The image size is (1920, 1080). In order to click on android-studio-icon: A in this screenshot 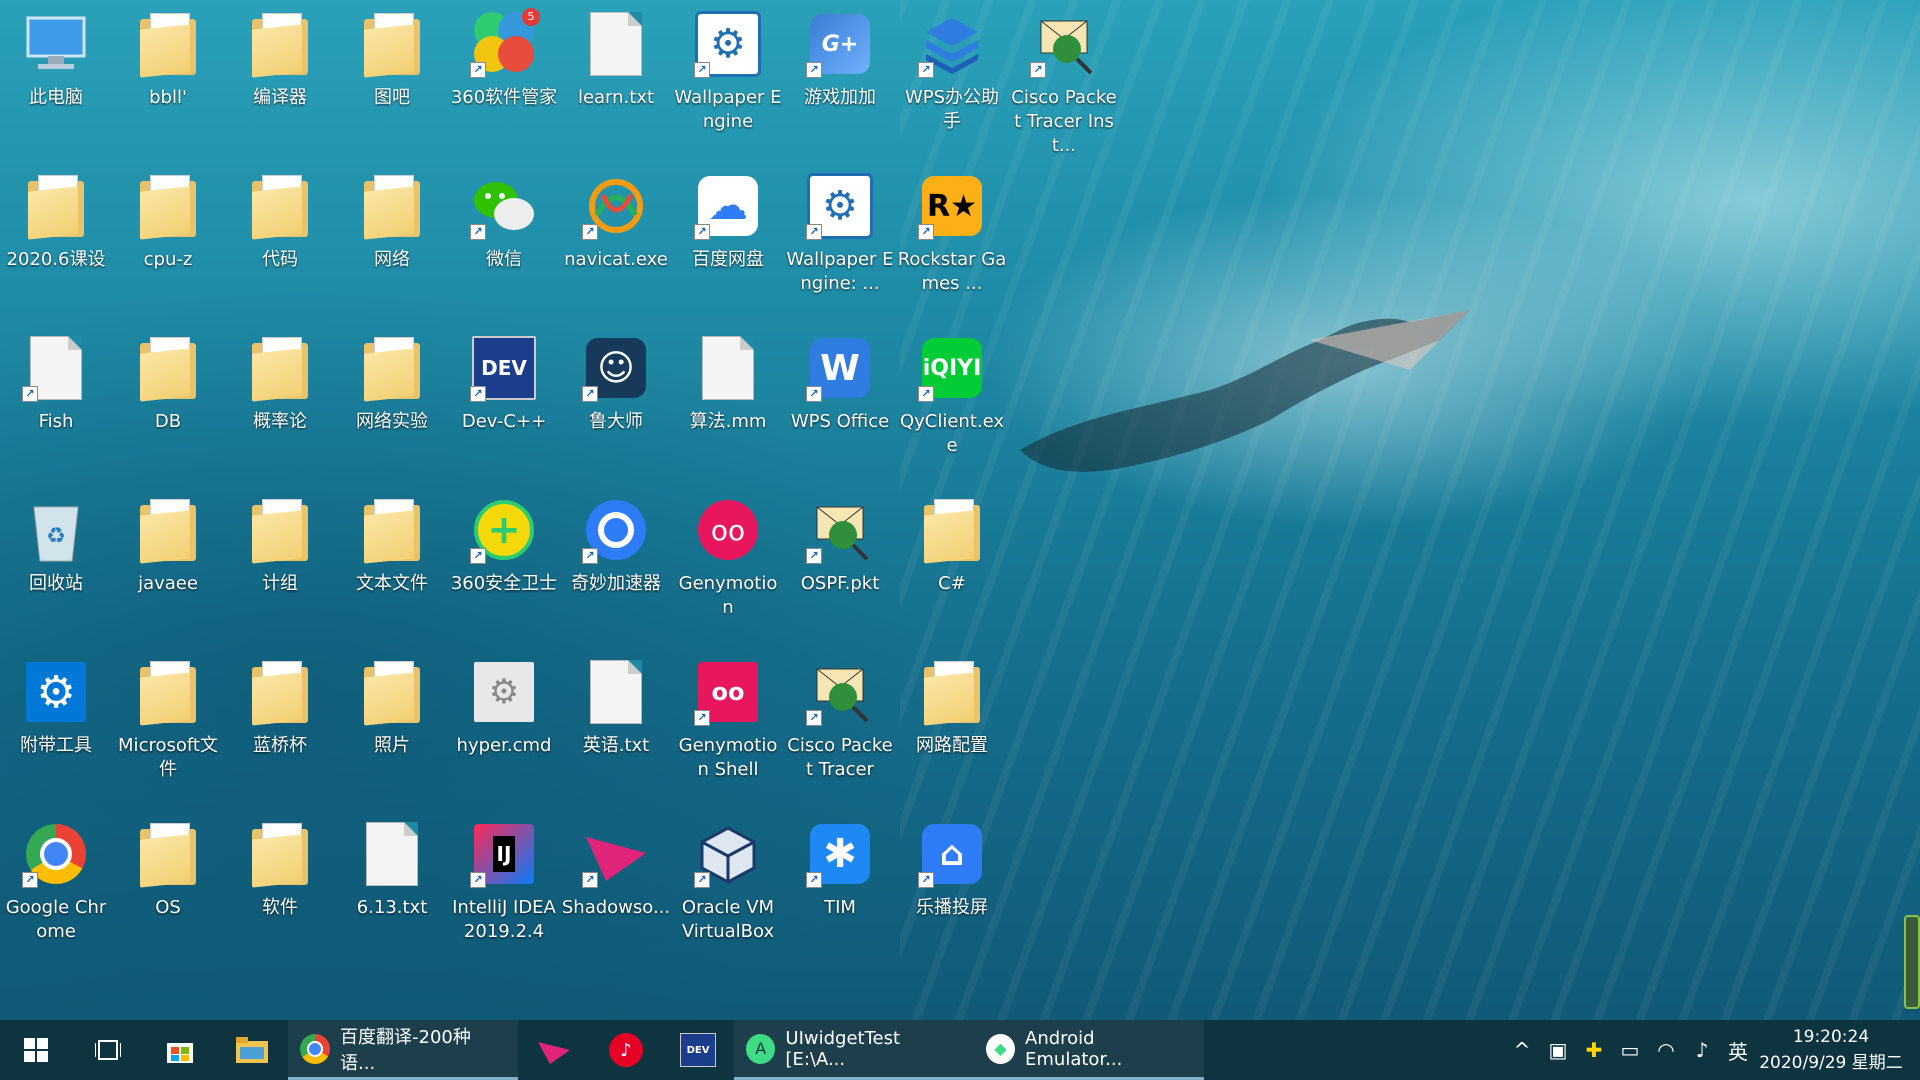, I will do `click(761, 1048)`.